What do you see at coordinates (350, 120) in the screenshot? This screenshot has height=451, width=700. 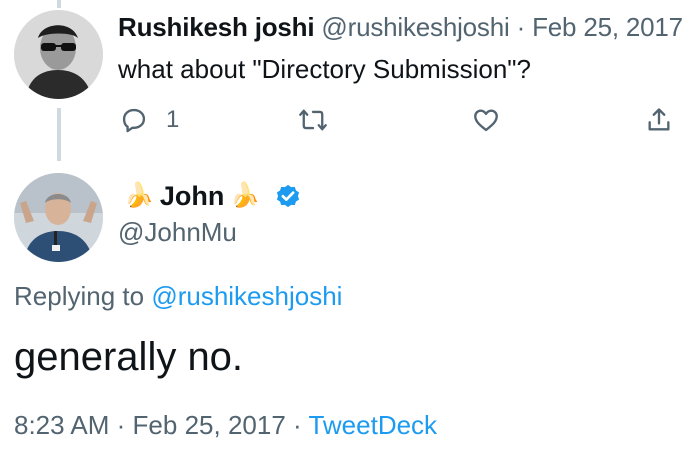 I see `parent-action-bar: 1` at bounding box center [350, 120].